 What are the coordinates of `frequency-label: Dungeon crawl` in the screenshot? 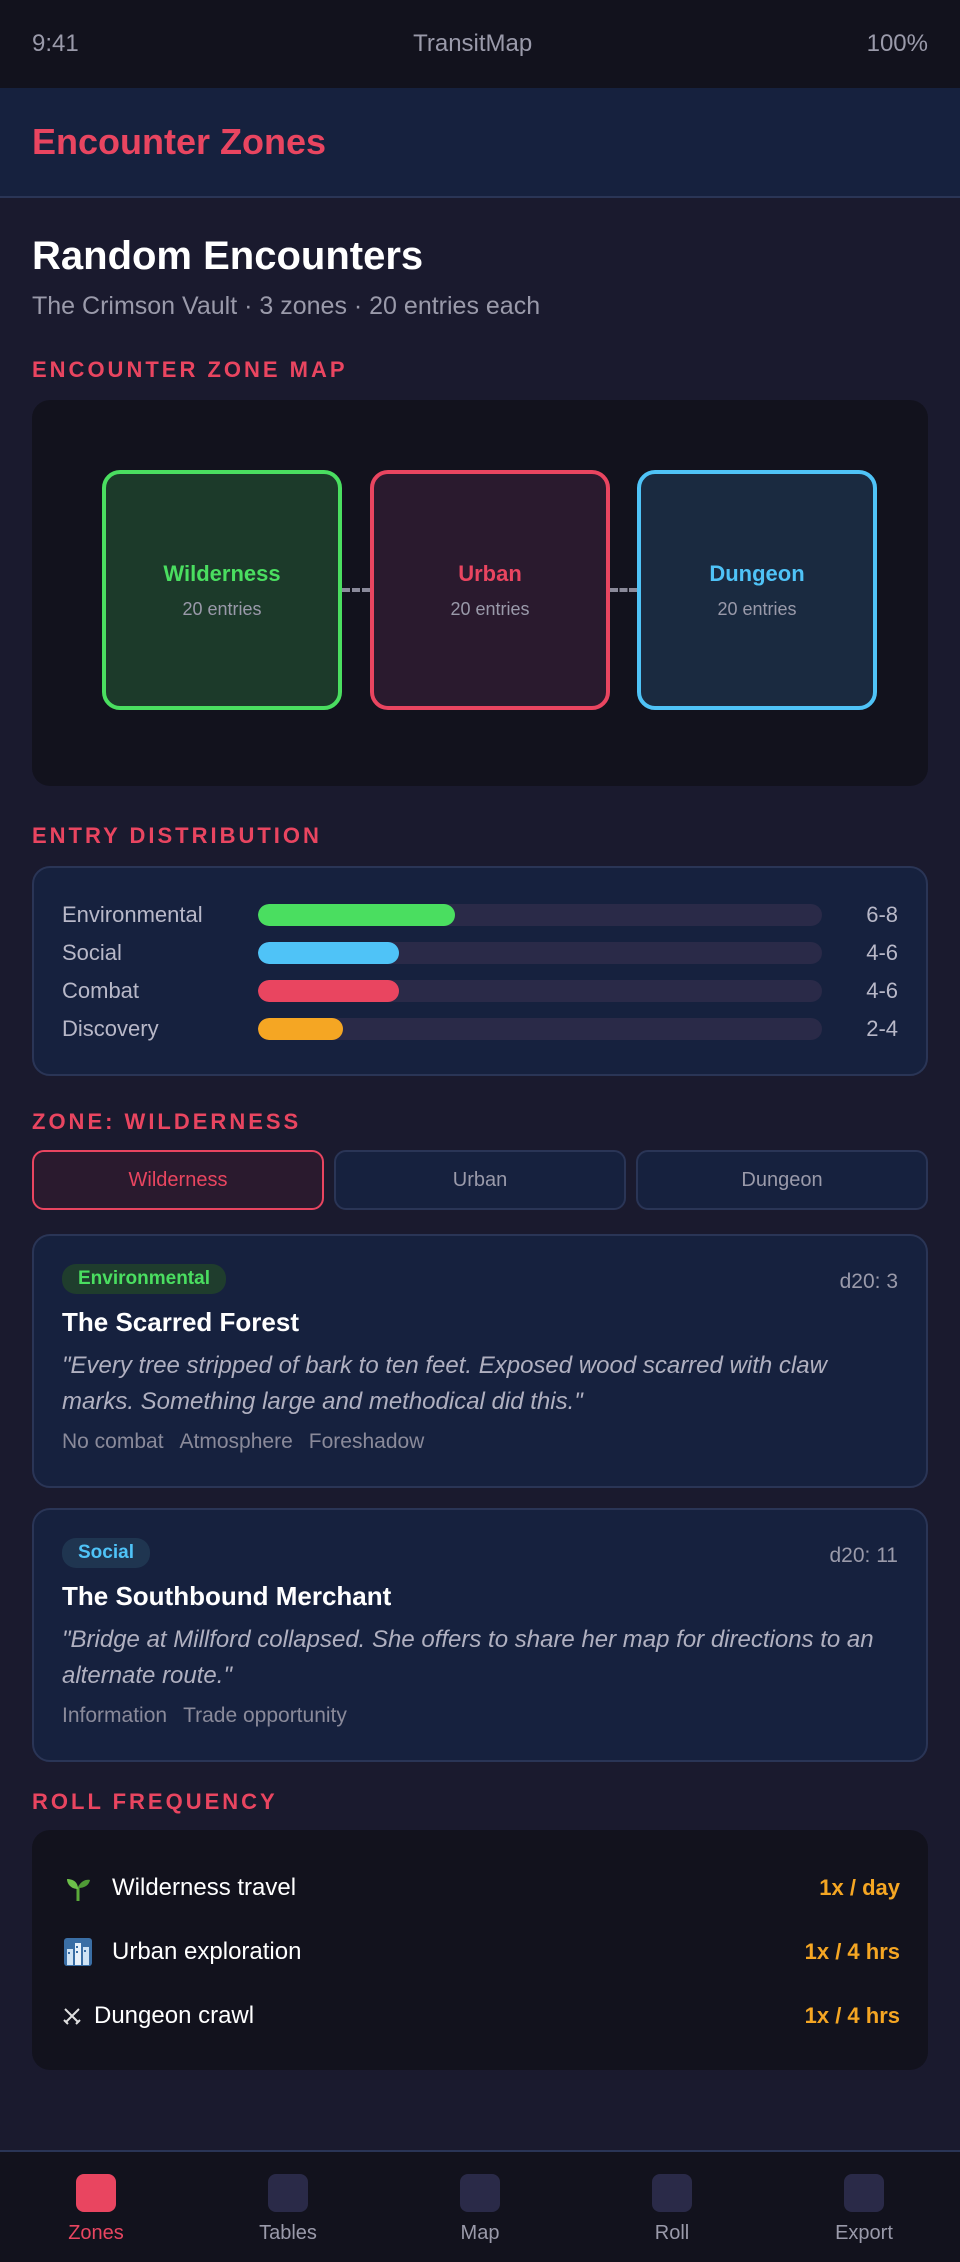 It's located at (174, 2015).